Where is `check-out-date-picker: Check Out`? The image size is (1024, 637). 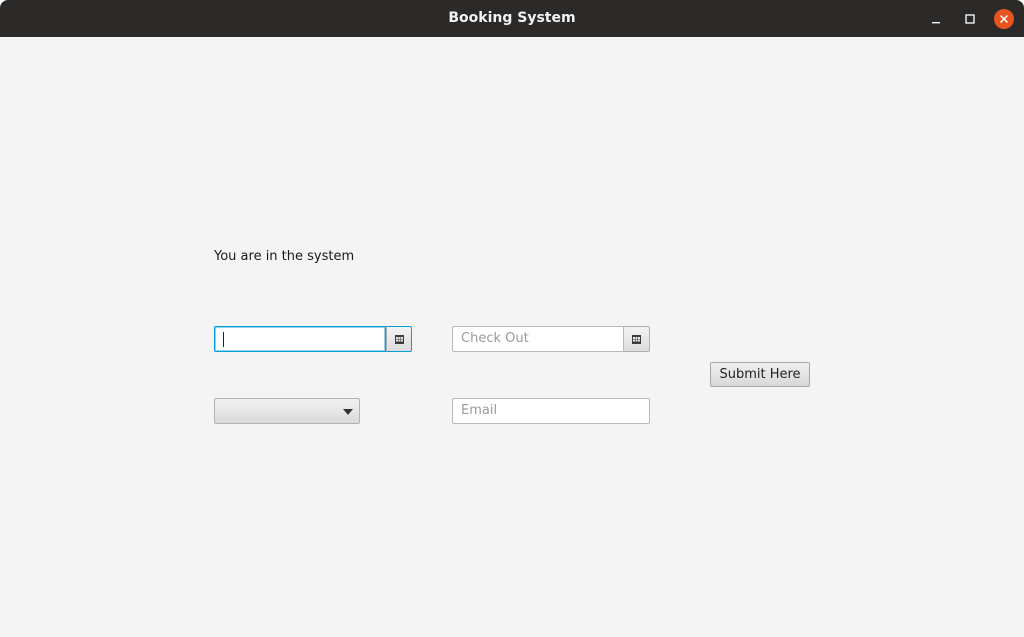
check-out-date-picker: Check Out is located at coordinates (551, 339).